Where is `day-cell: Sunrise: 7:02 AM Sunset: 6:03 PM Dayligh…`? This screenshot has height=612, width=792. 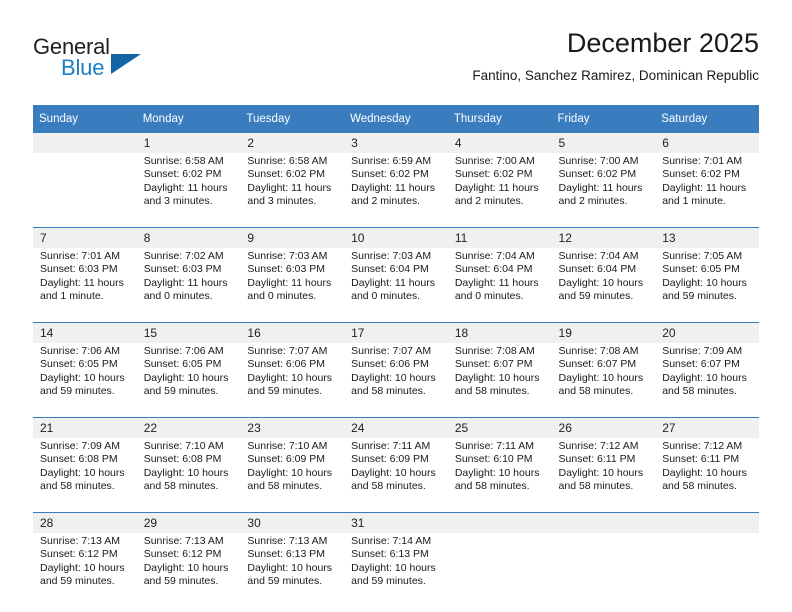
day-cell: Sunrise: 7:02 AM Sunset: 6:03 PM Dayligh… is located at coordinates (188, 285).